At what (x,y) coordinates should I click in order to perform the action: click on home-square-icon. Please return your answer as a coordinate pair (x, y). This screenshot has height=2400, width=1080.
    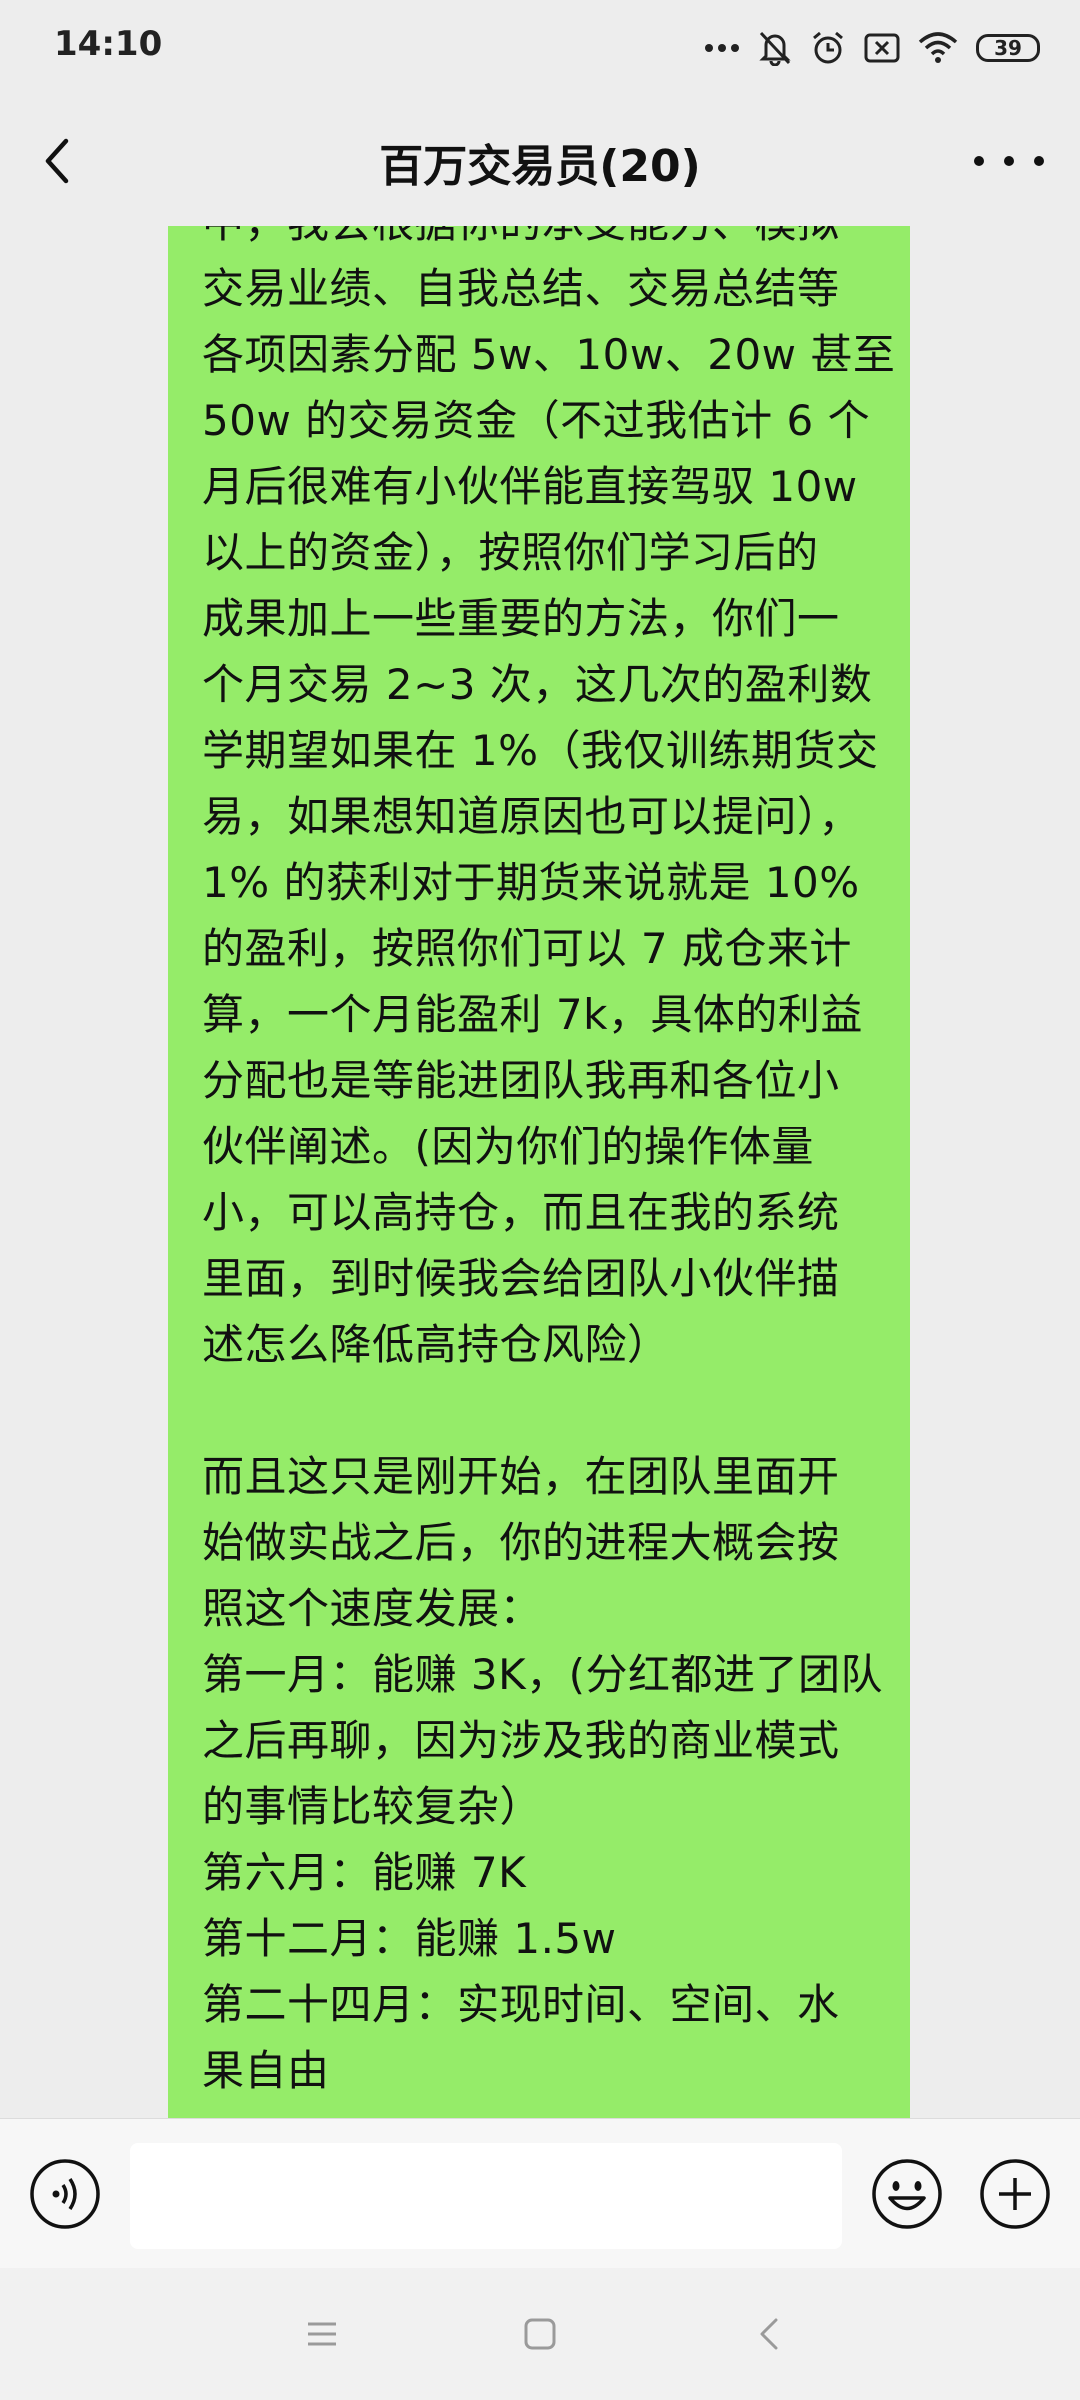
    Looking at the image, I should click on (540, 2334).